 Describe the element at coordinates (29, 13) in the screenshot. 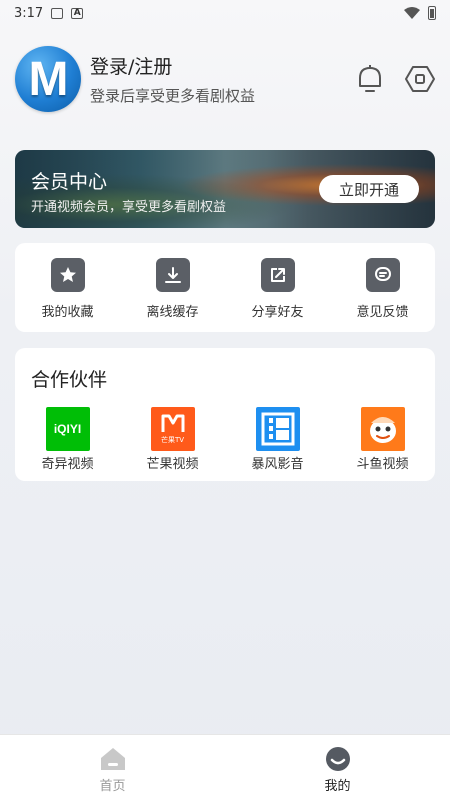

I see `status-time: 3:17` at that location.